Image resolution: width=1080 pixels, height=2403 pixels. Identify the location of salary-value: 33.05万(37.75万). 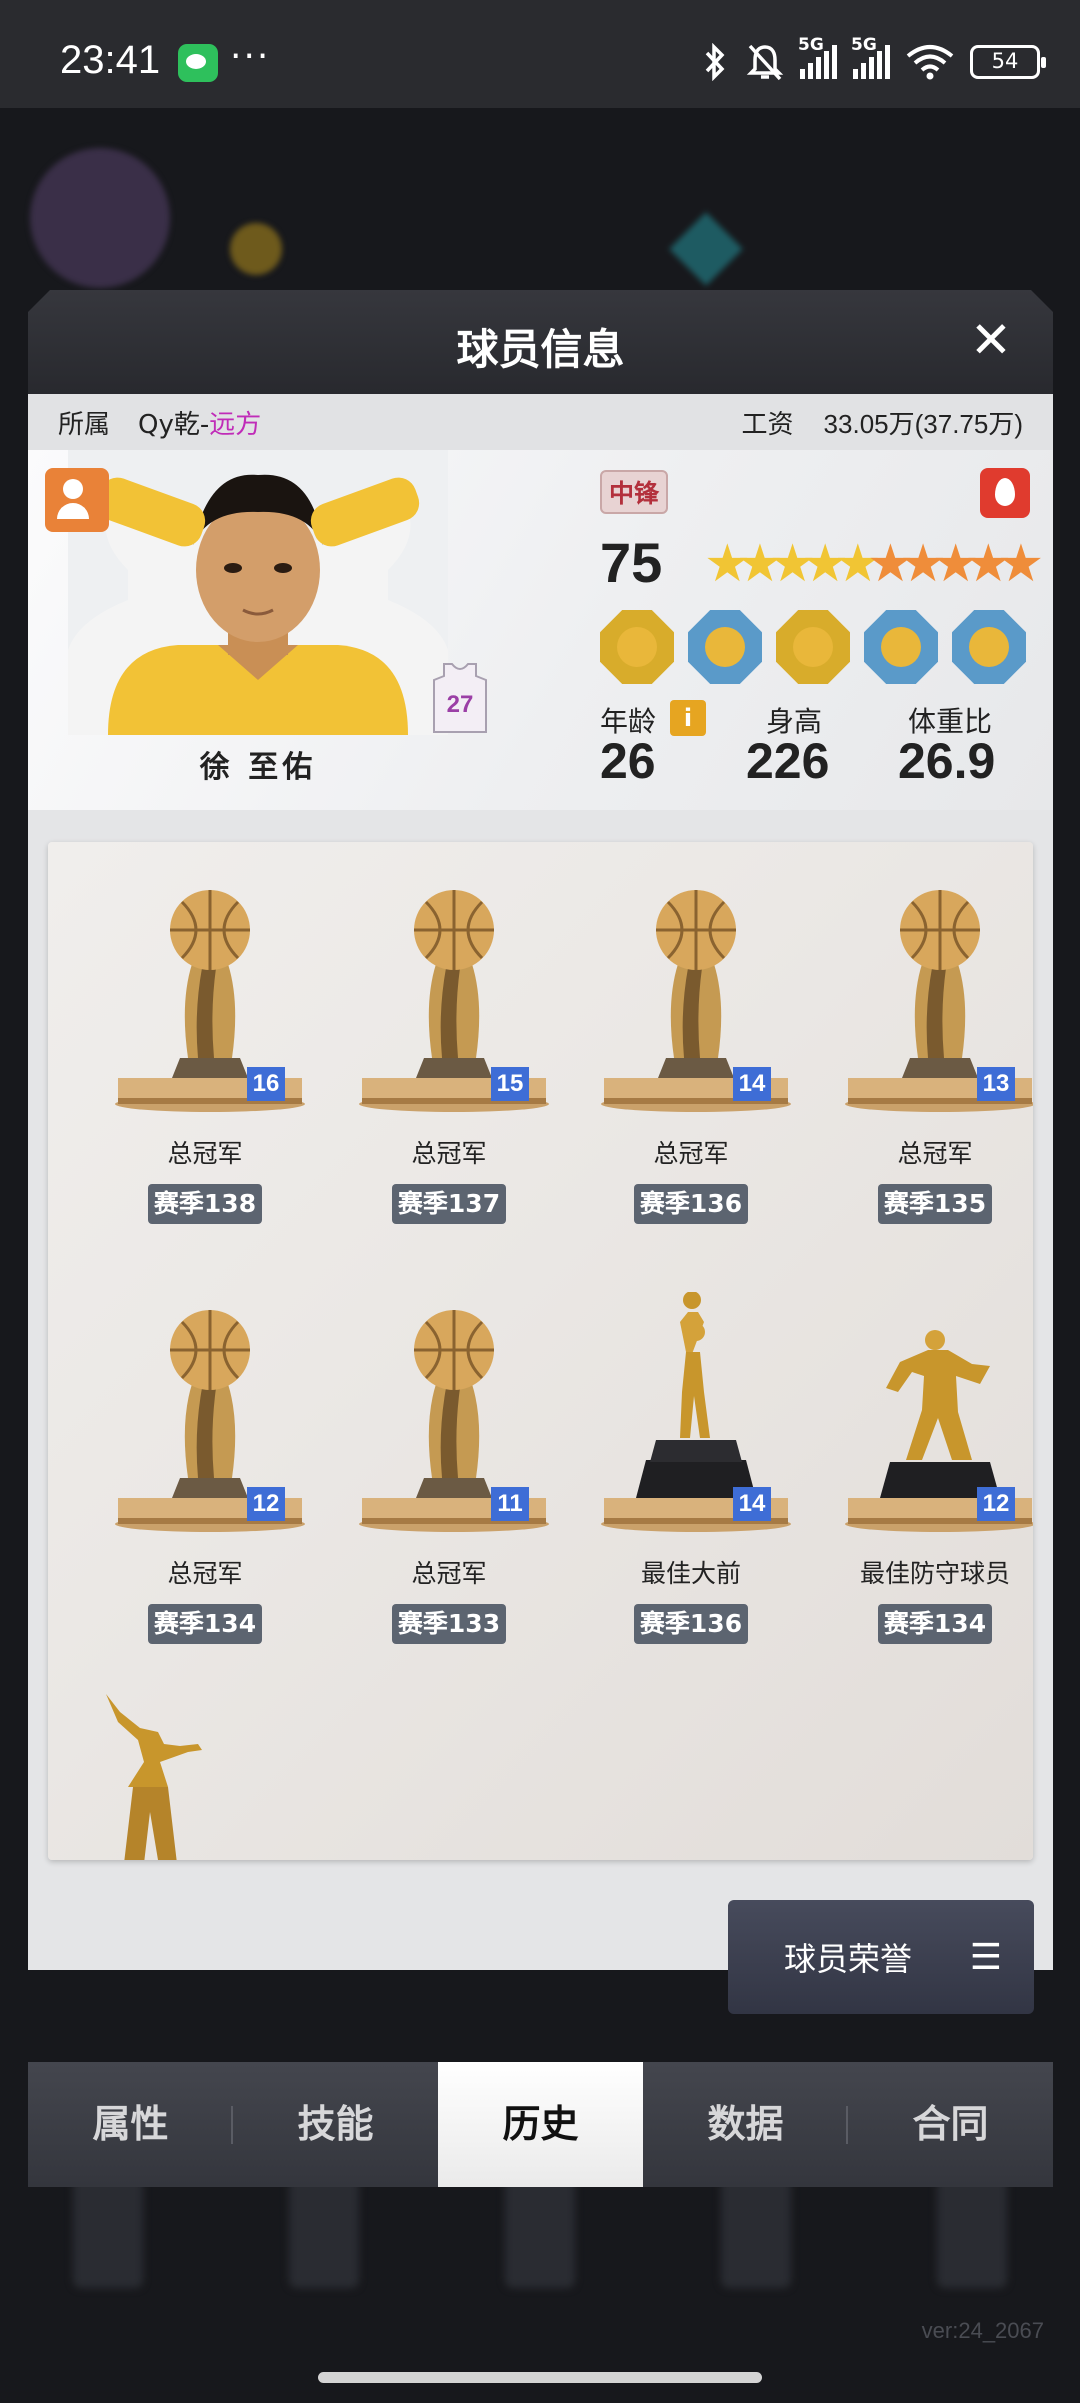
(923, 423).